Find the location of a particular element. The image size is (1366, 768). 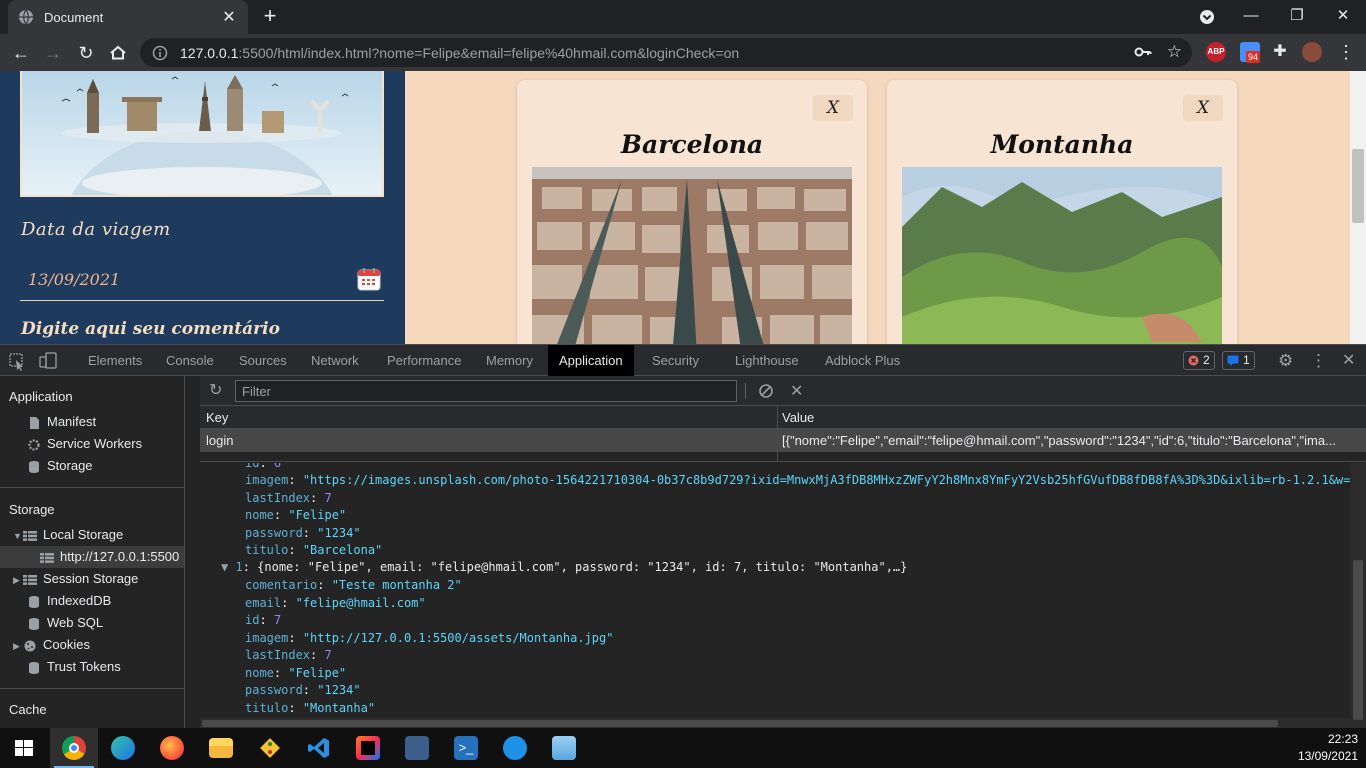

site-info-icon is located at coordinates (160, 53).